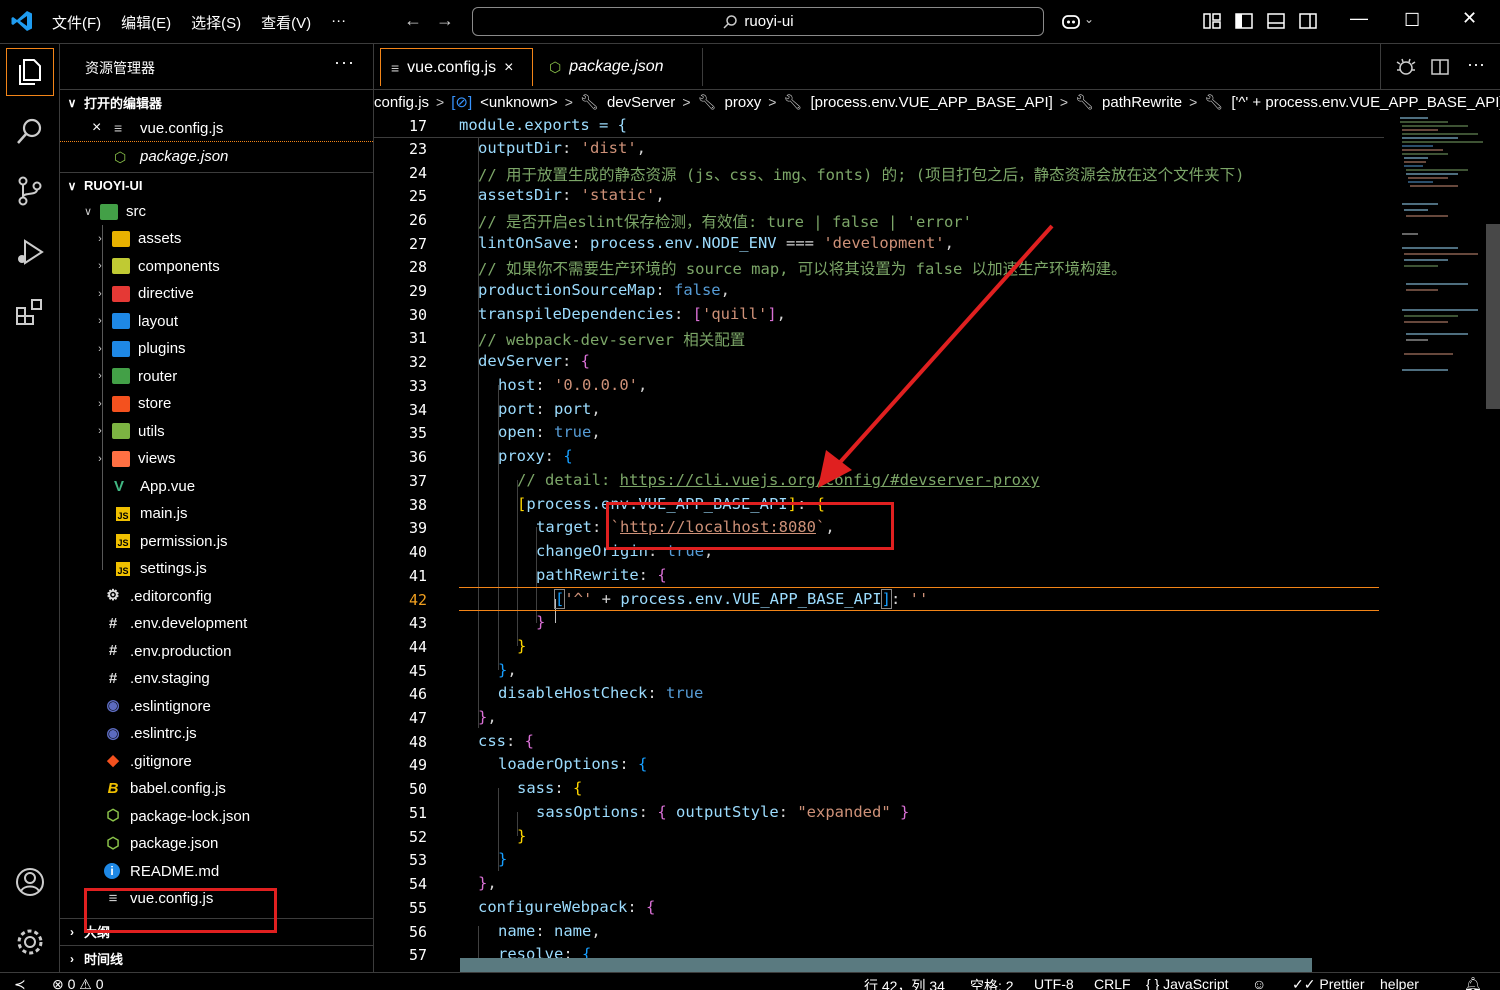  I want to click on project-section: ∨ RUOYI-UI, so click(216, 185).